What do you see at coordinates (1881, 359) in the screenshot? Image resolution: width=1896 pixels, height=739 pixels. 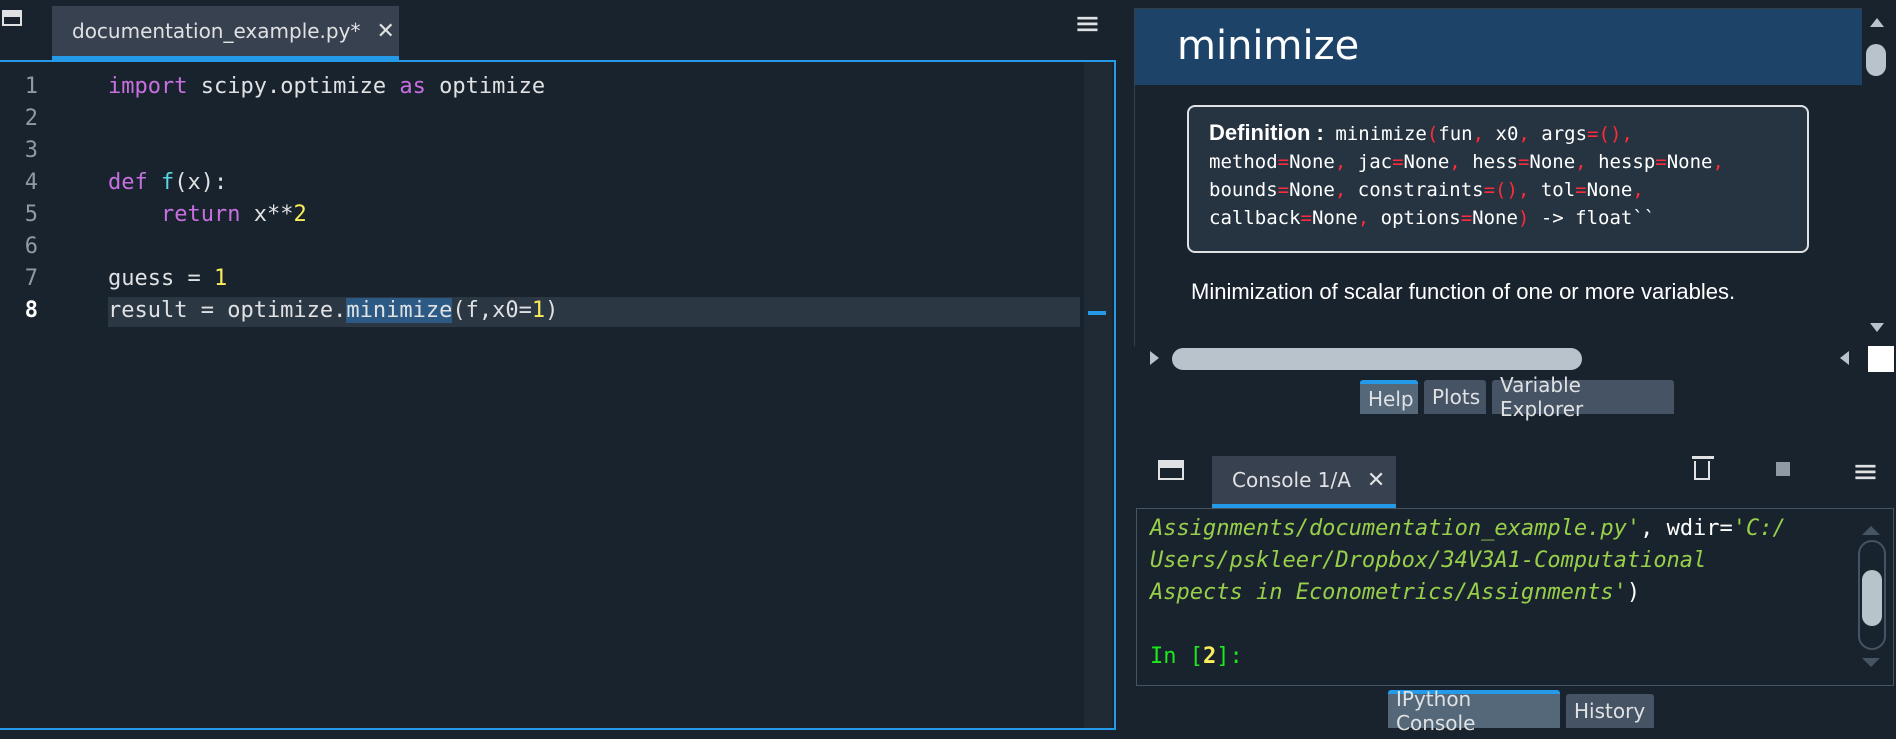 I see `scrollbar-corner` at bounding box center [1881, 359].